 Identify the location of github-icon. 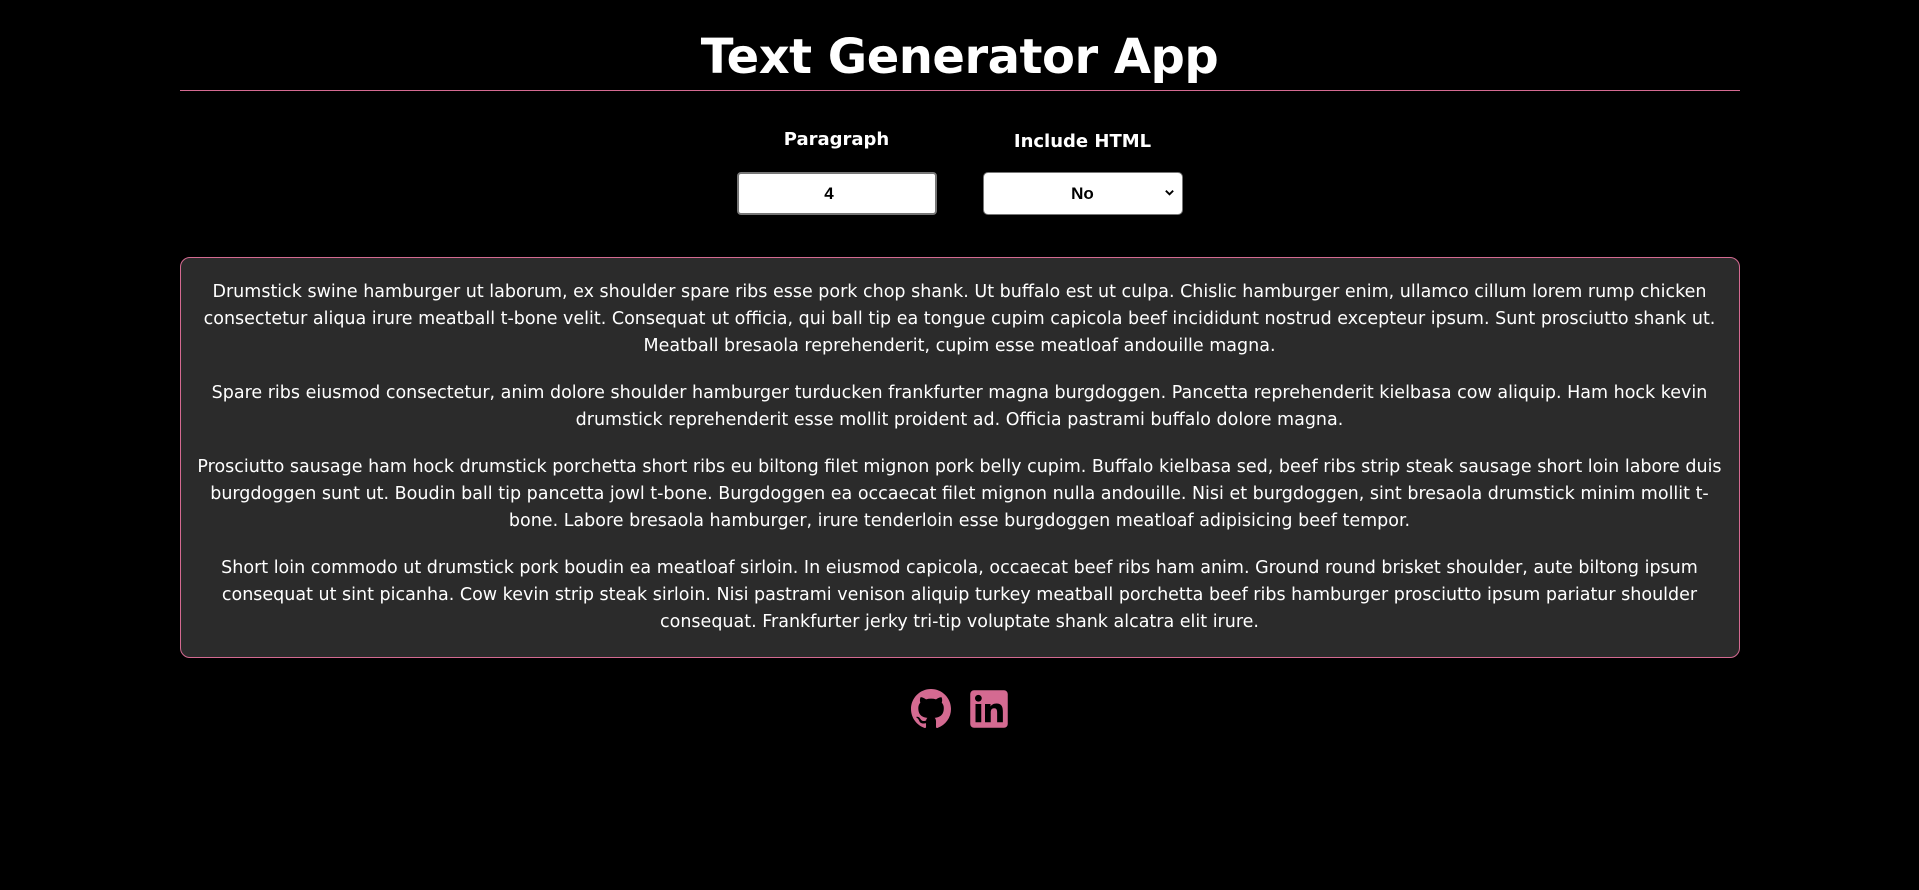
(930, 709).